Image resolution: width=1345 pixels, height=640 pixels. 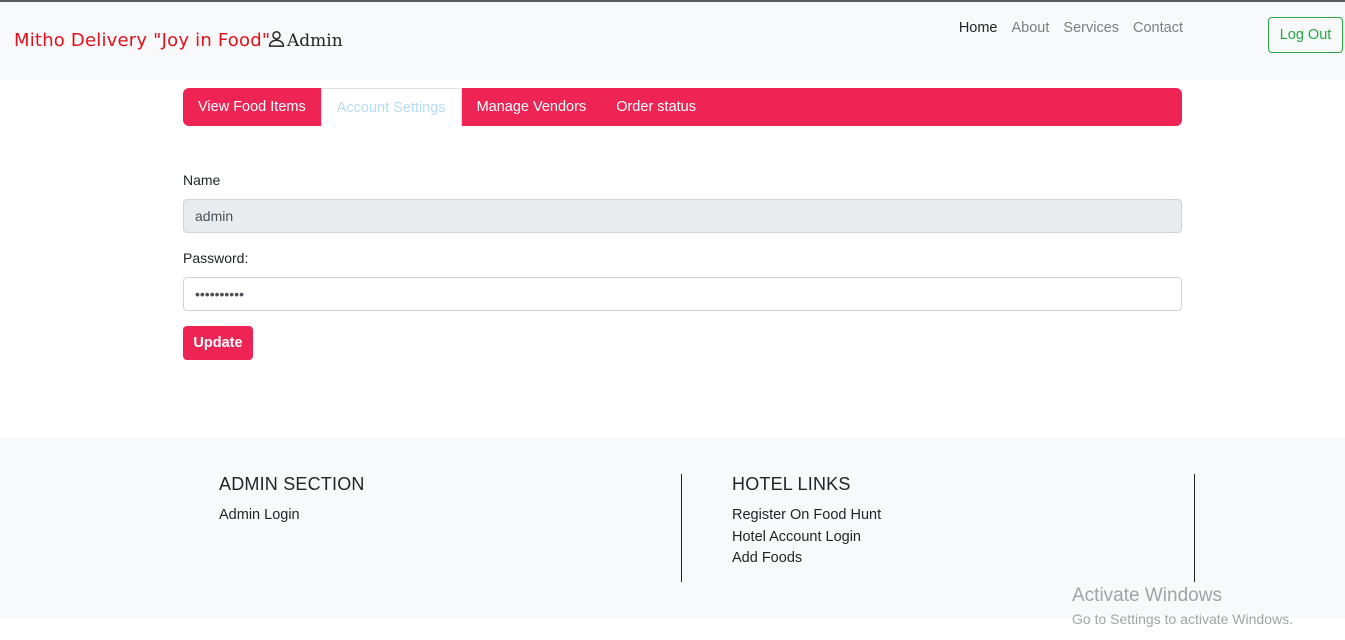 I want to click on current-user: Admin, so click(x=305, y=41).